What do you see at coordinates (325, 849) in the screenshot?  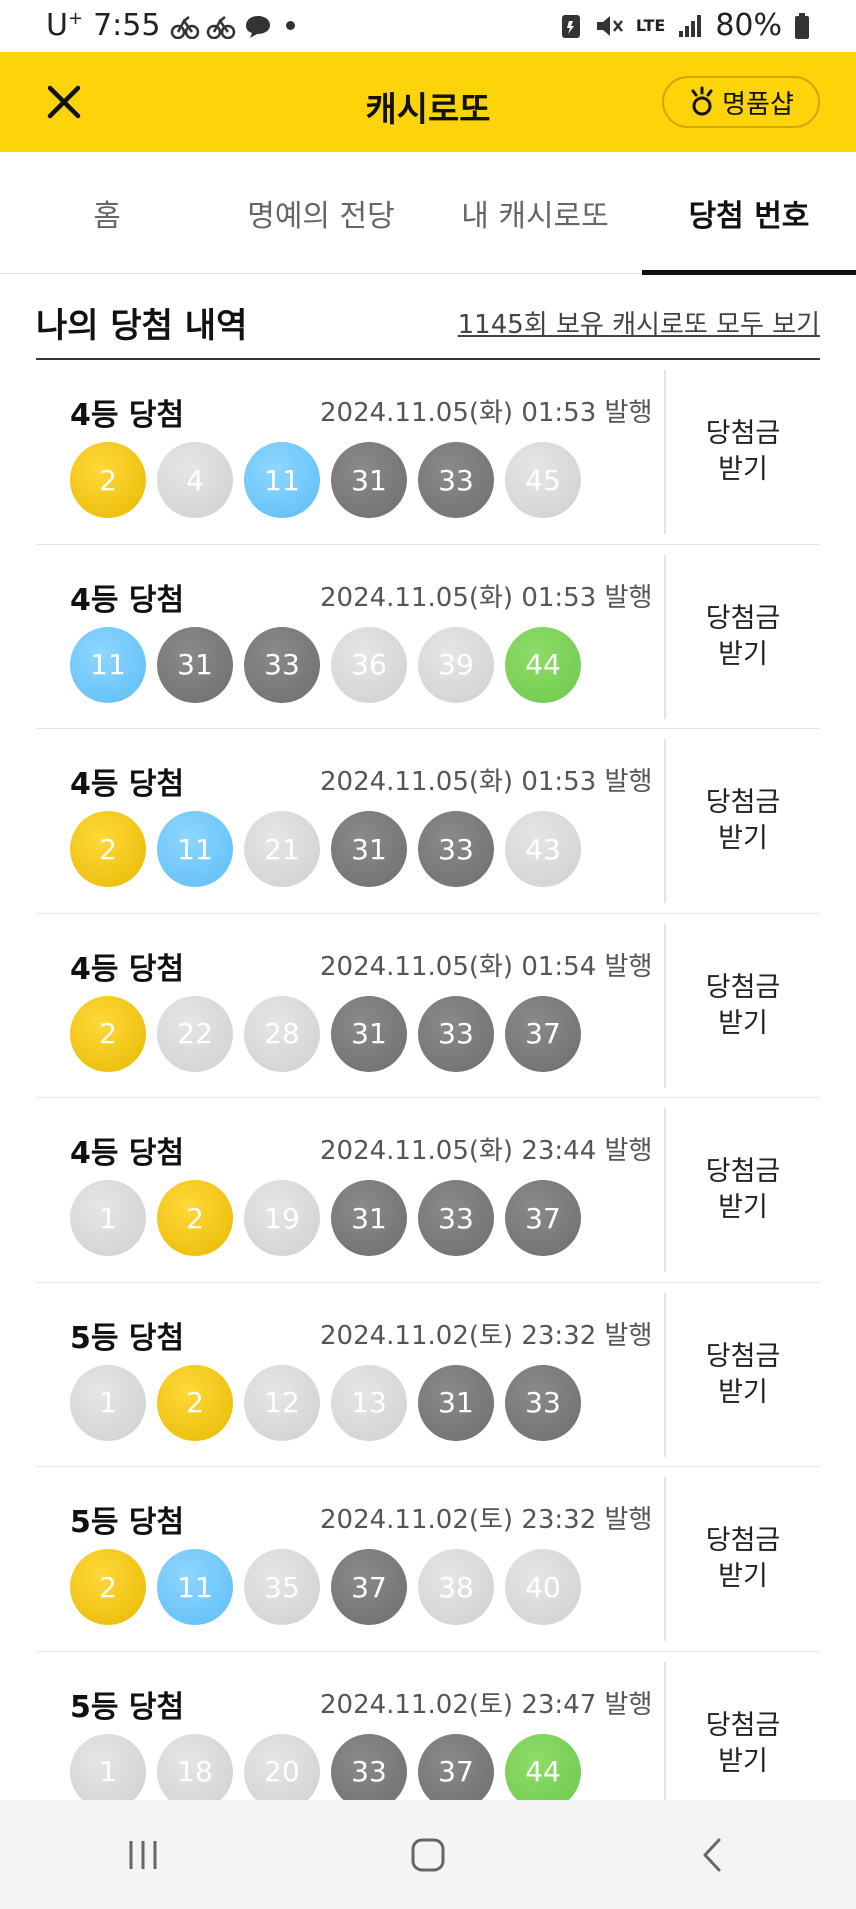 I see `lotto-numbers: 2 11 21 31 33 43` at bounding box center [325, 849].